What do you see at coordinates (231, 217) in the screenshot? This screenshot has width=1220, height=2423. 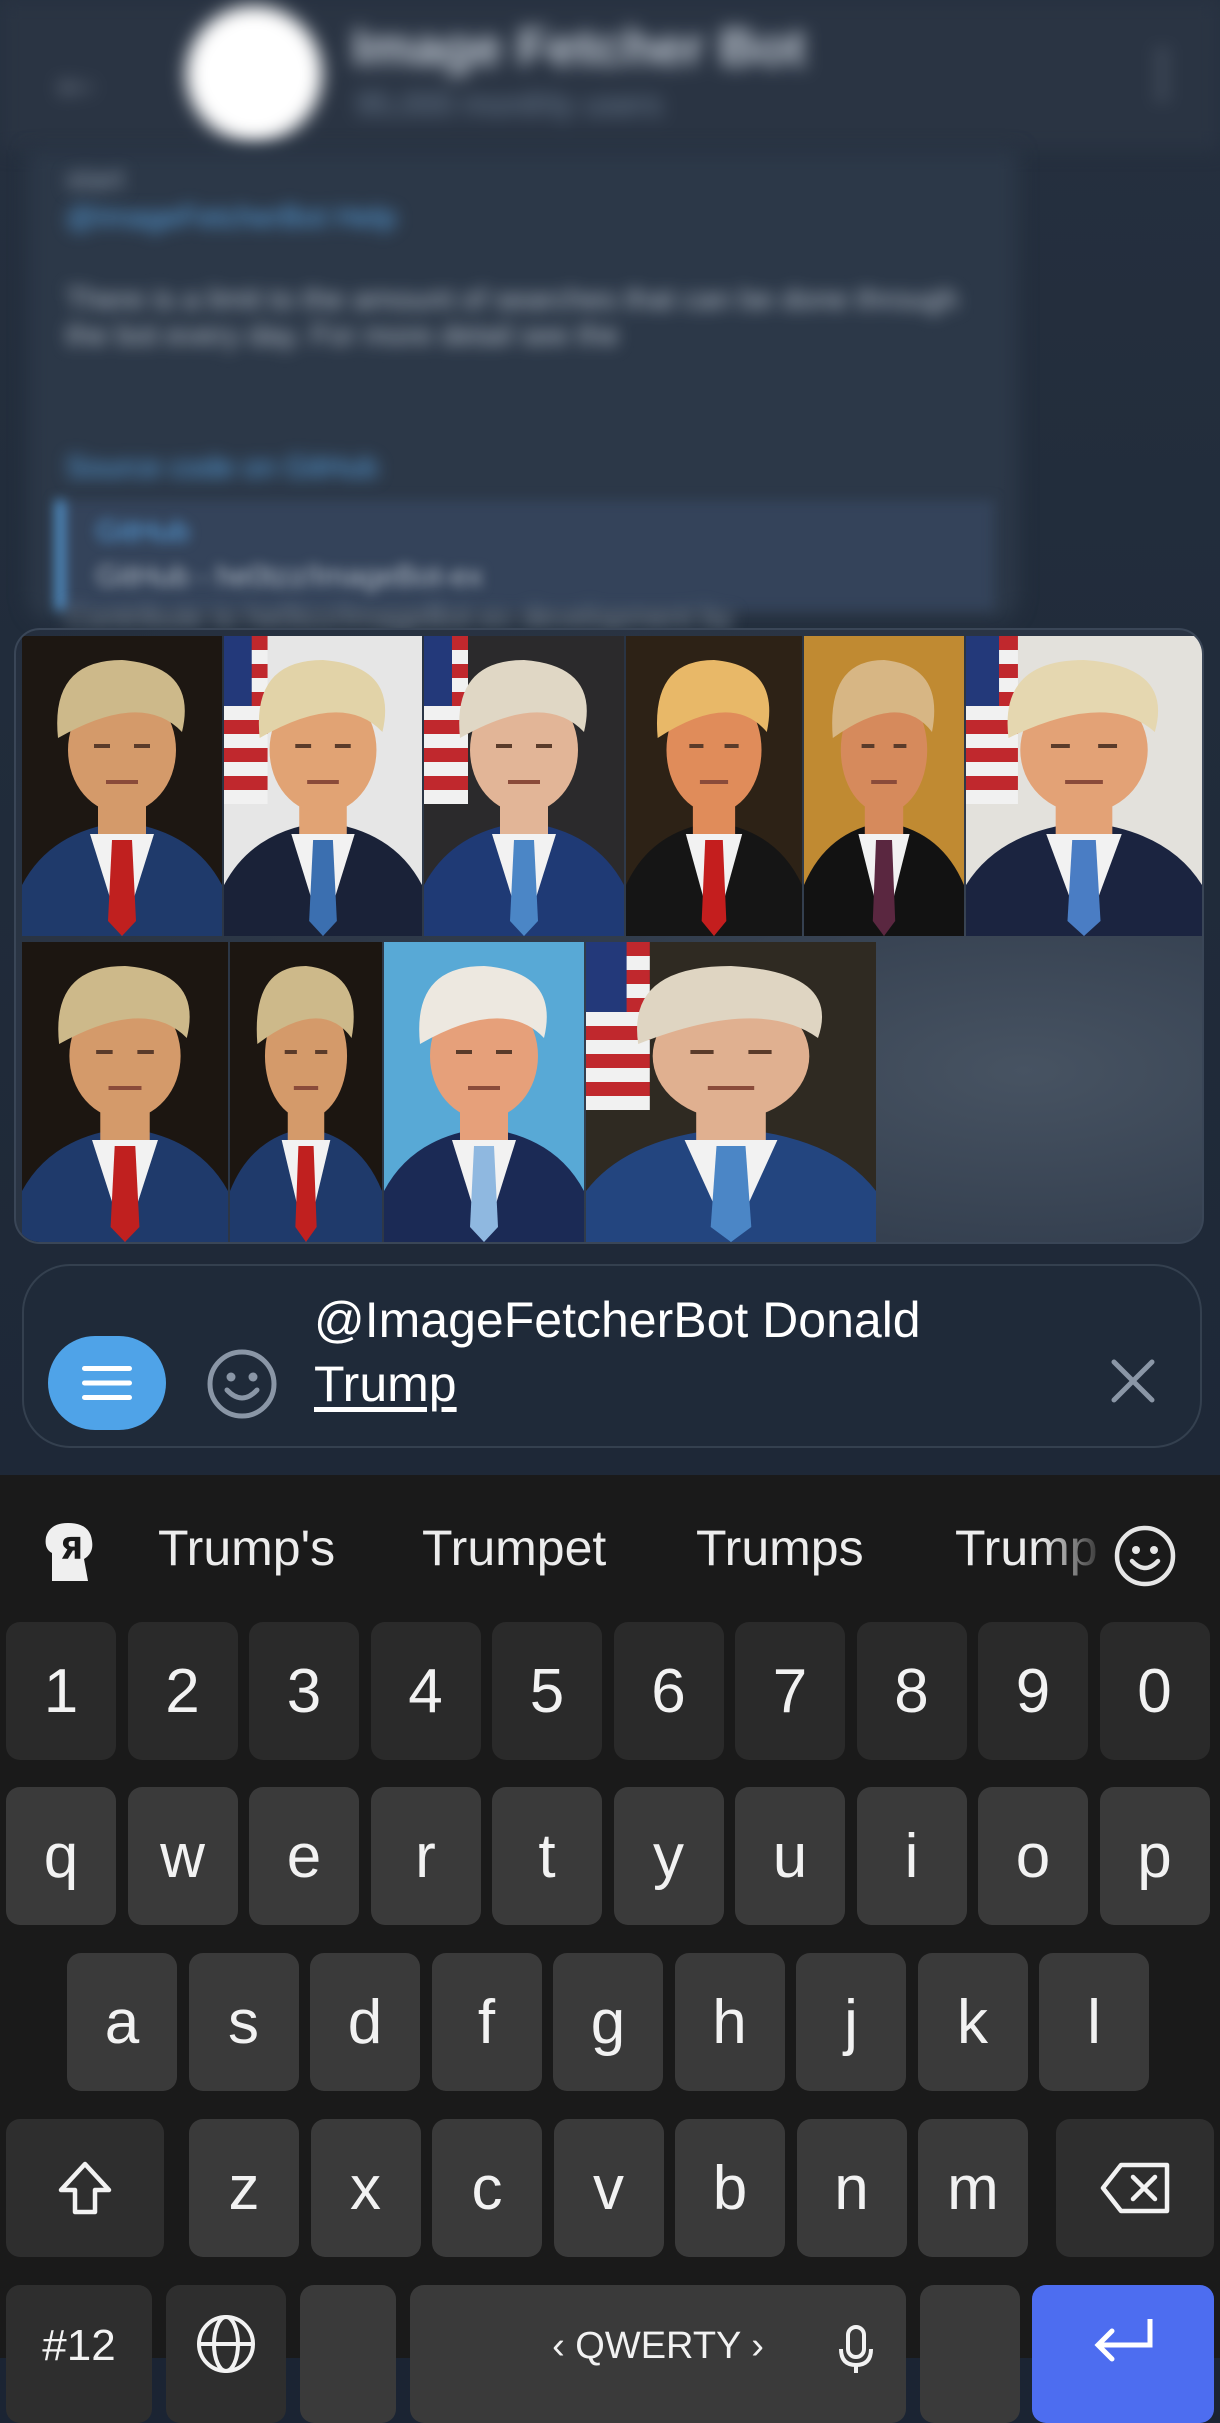 I see `message-link: @ImageFetcherBot Help` at bounding box center [231, 217].